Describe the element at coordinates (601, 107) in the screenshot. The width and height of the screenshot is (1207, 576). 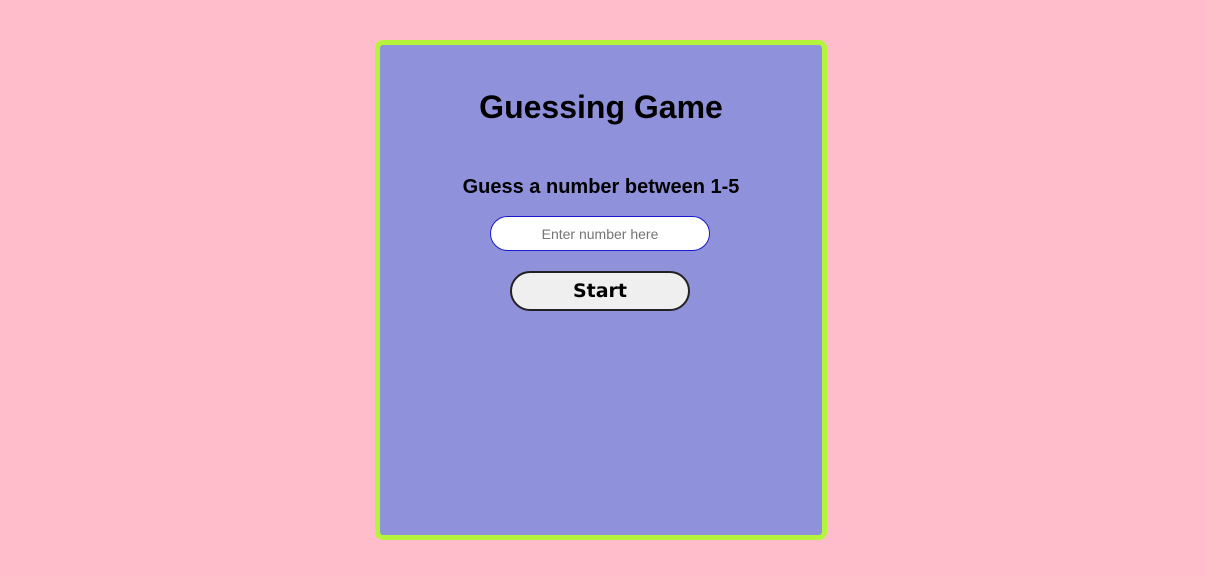
I see `page-title: Guessing Game` at that location.